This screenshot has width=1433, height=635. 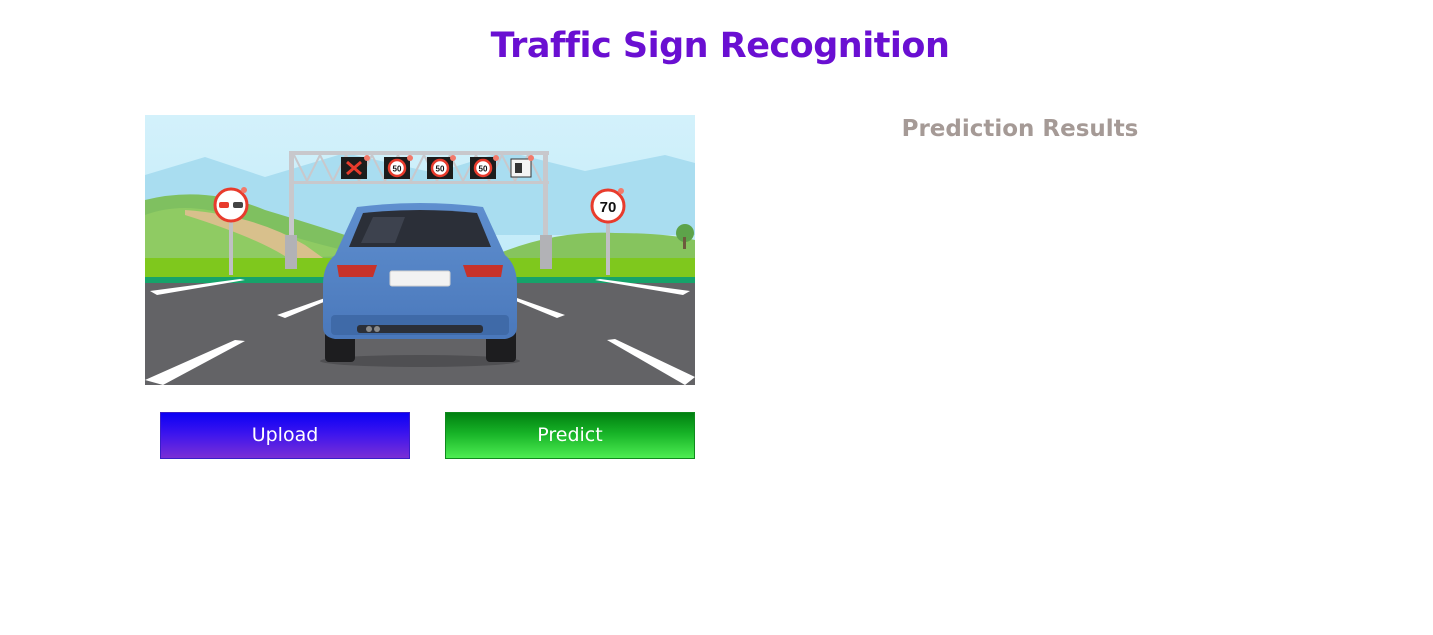 I want to click on upload-button: Upload, so click(x=285, y=435).